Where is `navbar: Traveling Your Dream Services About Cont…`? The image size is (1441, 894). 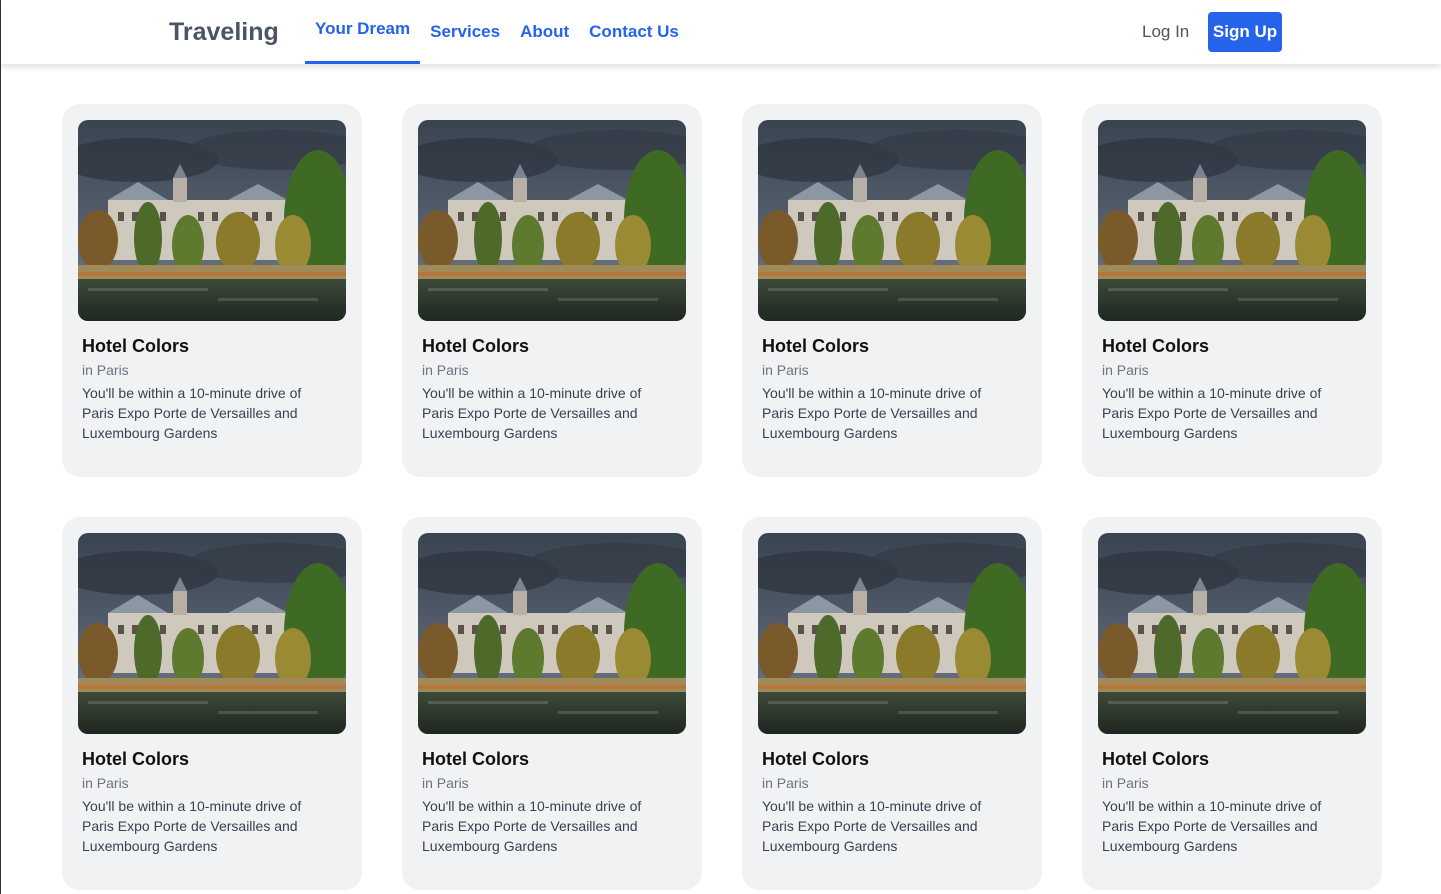 navbar: Traveling Your Dream Services About Cont… is located at coordinates (721, 32).